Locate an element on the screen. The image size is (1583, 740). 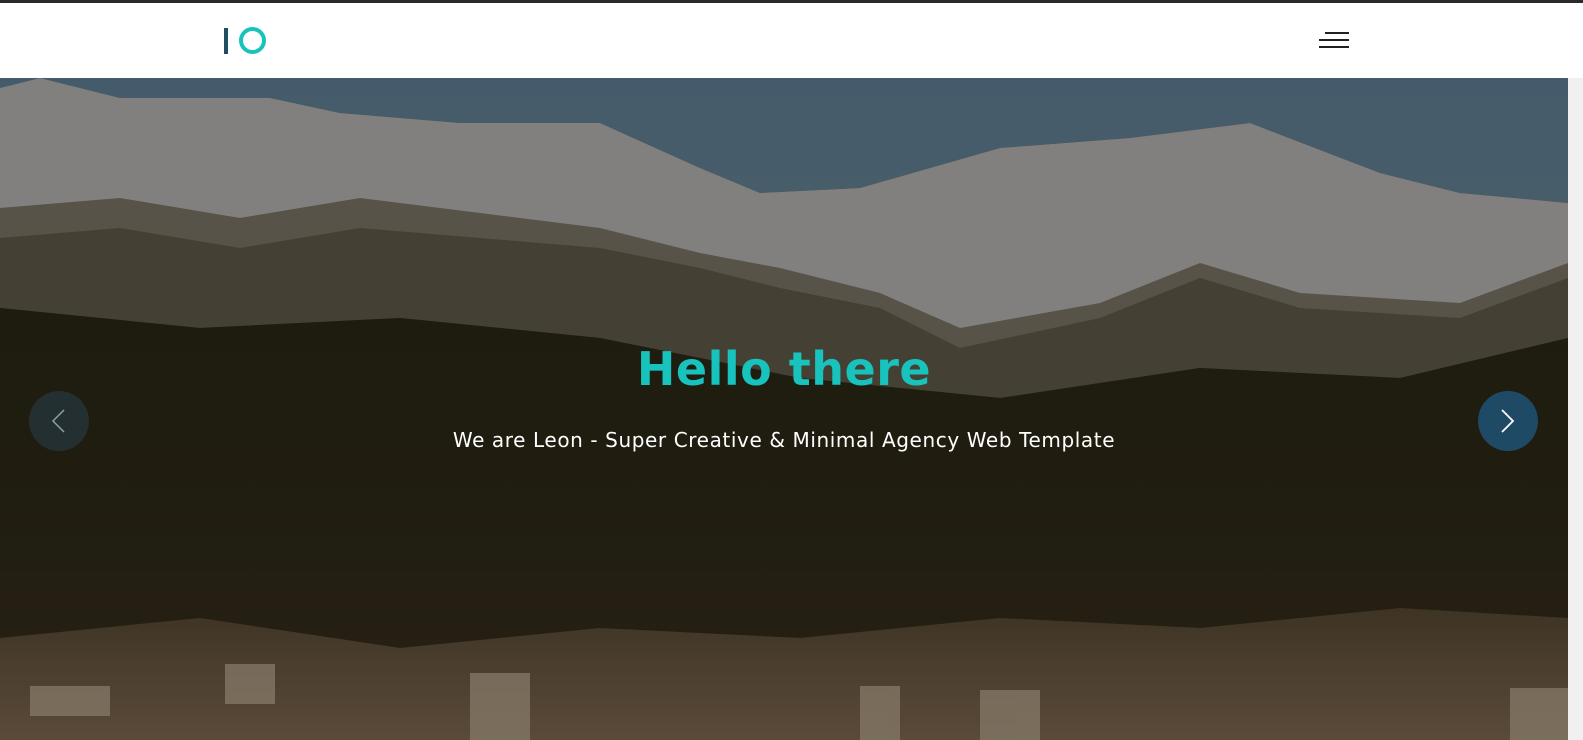
logo-bar is located at coordinates (226, 41).